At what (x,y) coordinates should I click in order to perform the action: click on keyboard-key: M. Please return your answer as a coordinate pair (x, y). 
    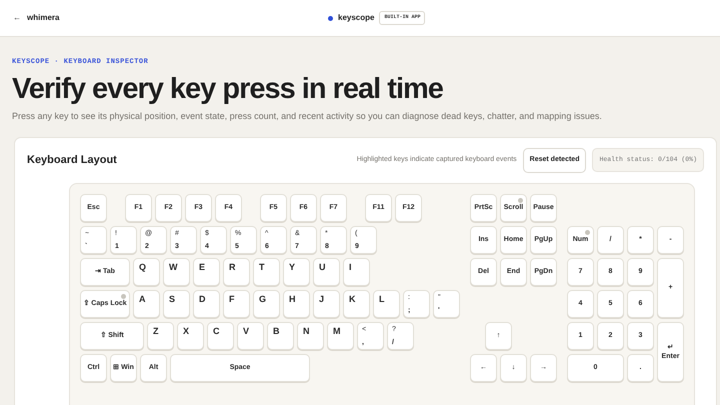
    Looking at the image, I should click on (340, 336).